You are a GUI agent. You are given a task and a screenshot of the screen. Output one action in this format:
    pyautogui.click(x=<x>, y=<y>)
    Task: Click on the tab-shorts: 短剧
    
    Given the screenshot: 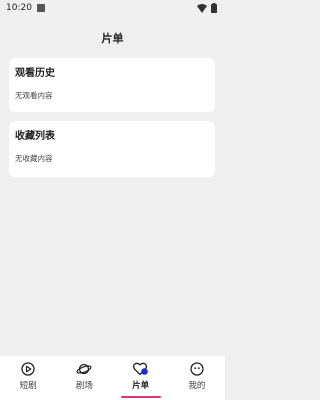 What is the action you would take?
    pyautogui.click(x=28, y=378)
    